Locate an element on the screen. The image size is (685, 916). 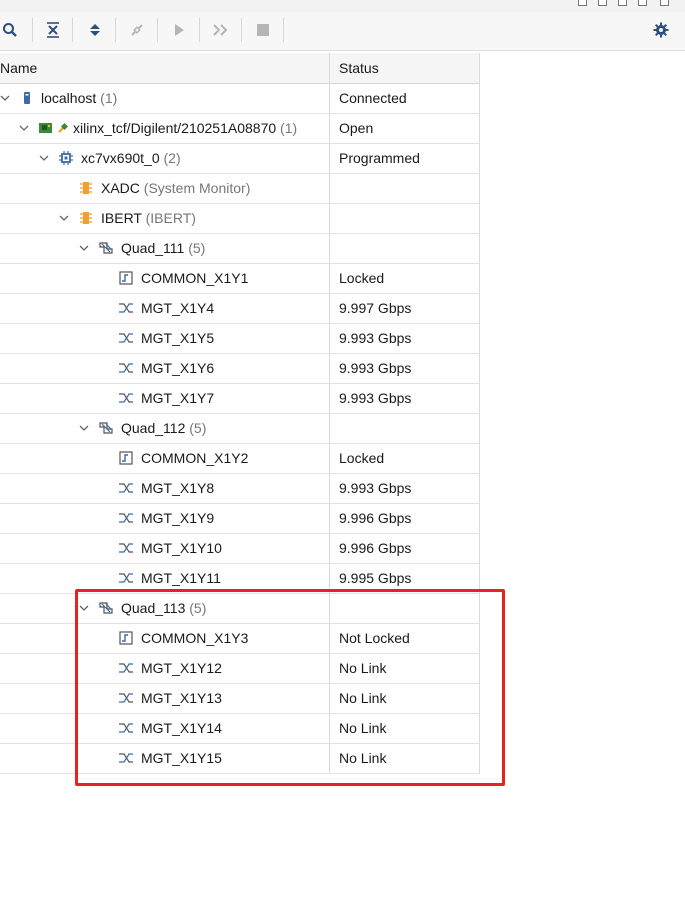
run-icon is located at coordinates (179, 30).